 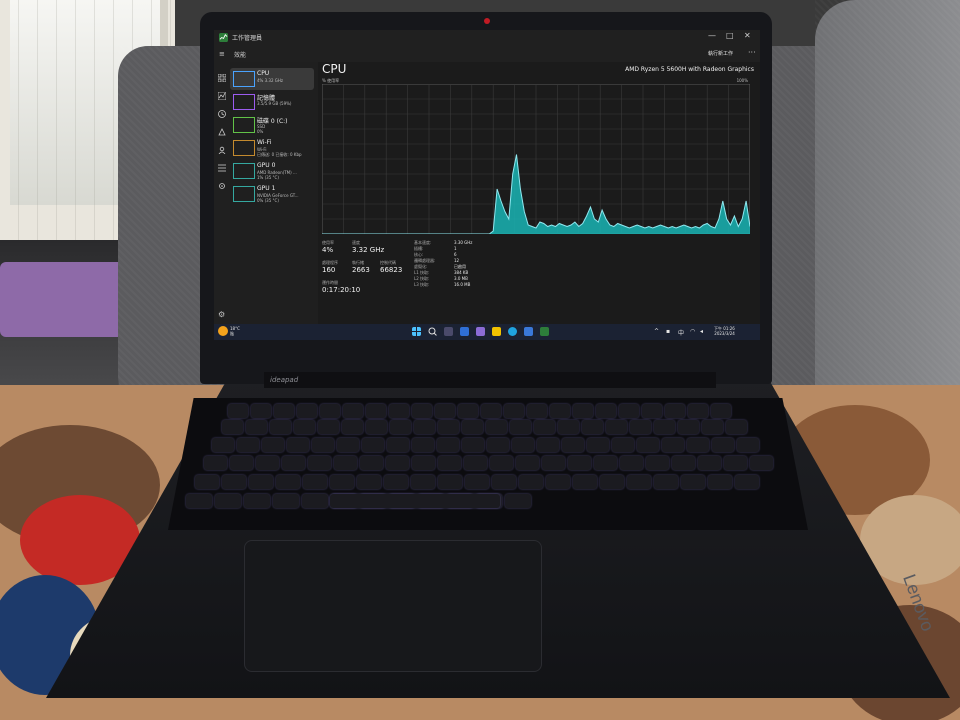 What do you see at coordinates (692, 331) in the screenshot?
I see `wifi-icon: ◠` at bounding box center [692, 331].